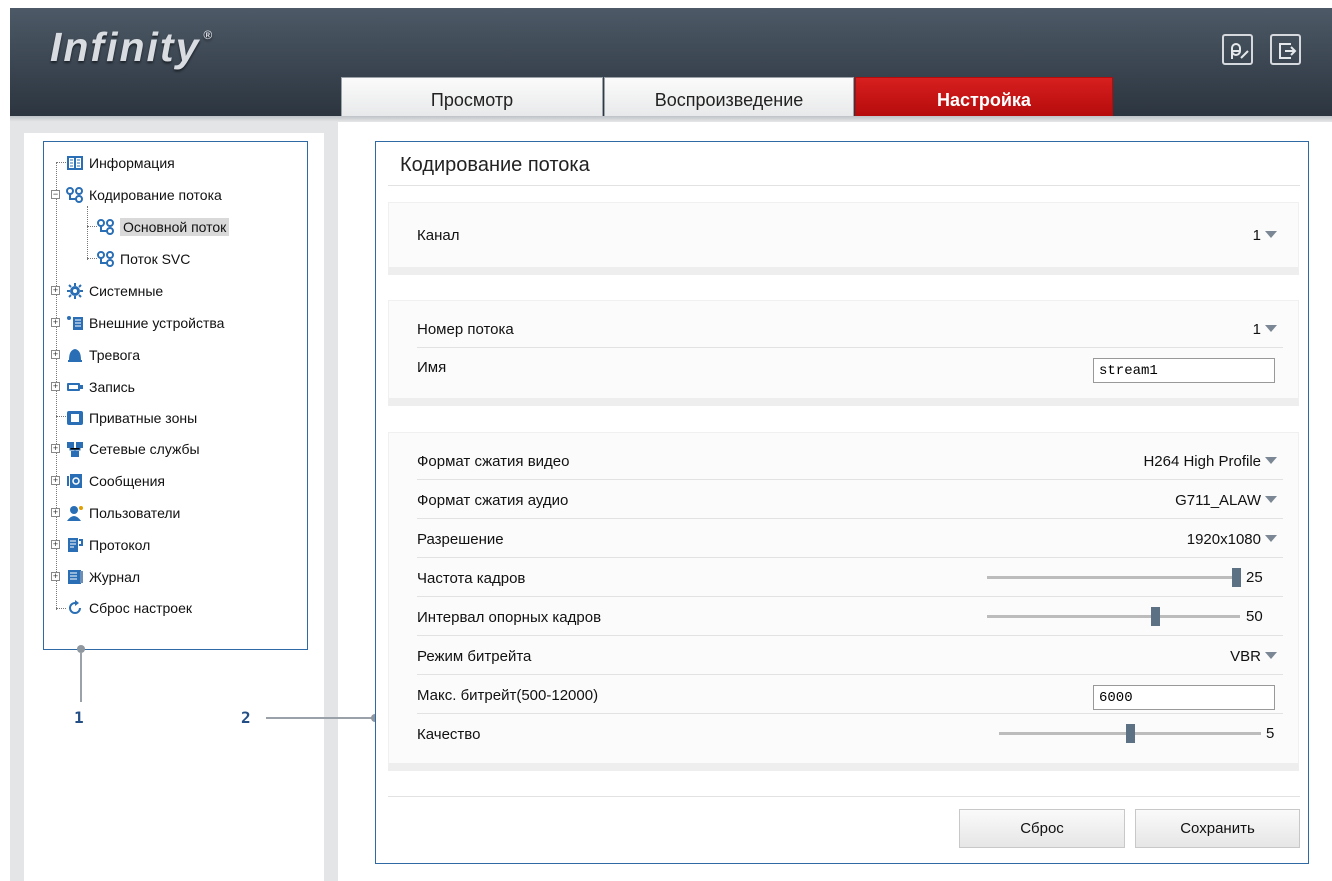  What do you see at coordinates (850, 234) in the screenshot?
I see `channel-row: Канал 1` at bounding box center [850, 234].